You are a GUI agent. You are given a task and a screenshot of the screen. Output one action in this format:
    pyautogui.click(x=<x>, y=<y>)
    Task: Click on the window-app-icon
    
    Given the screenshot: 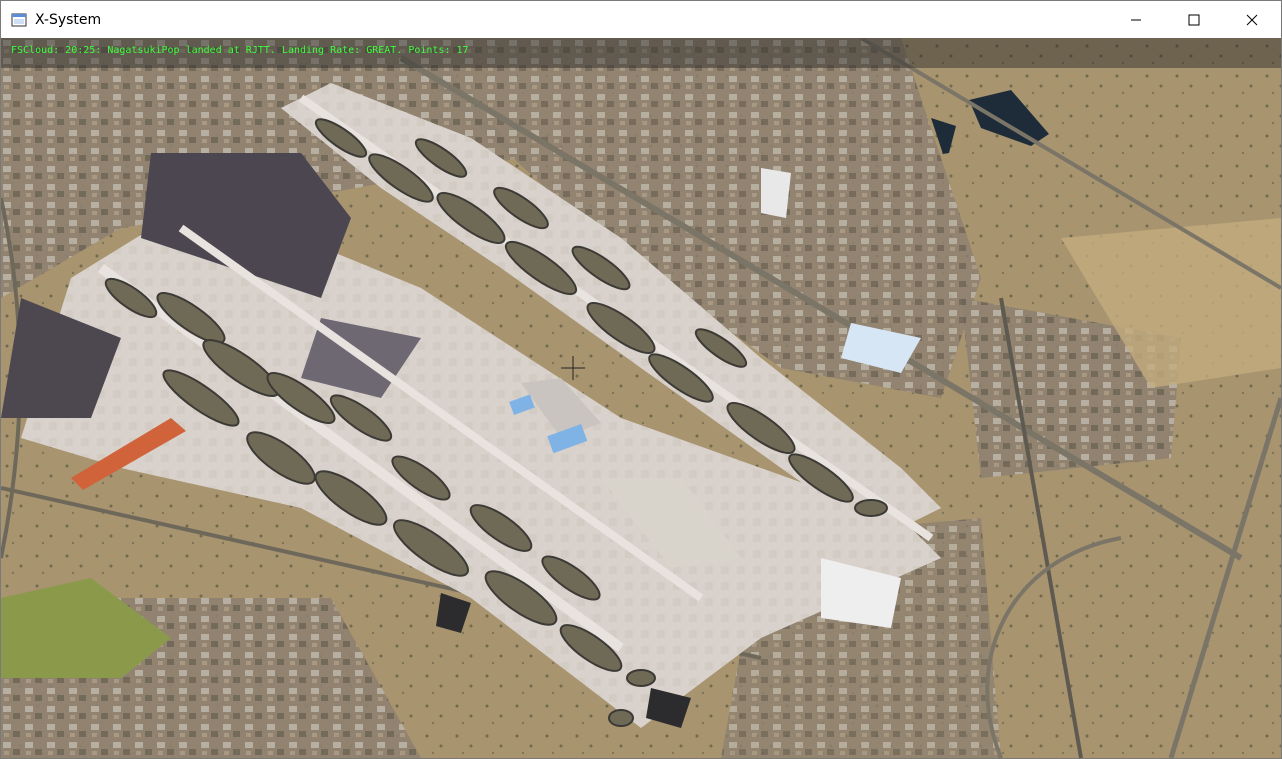 What is the action you would take?
    pyautogui.click(x=19, y=19)
    